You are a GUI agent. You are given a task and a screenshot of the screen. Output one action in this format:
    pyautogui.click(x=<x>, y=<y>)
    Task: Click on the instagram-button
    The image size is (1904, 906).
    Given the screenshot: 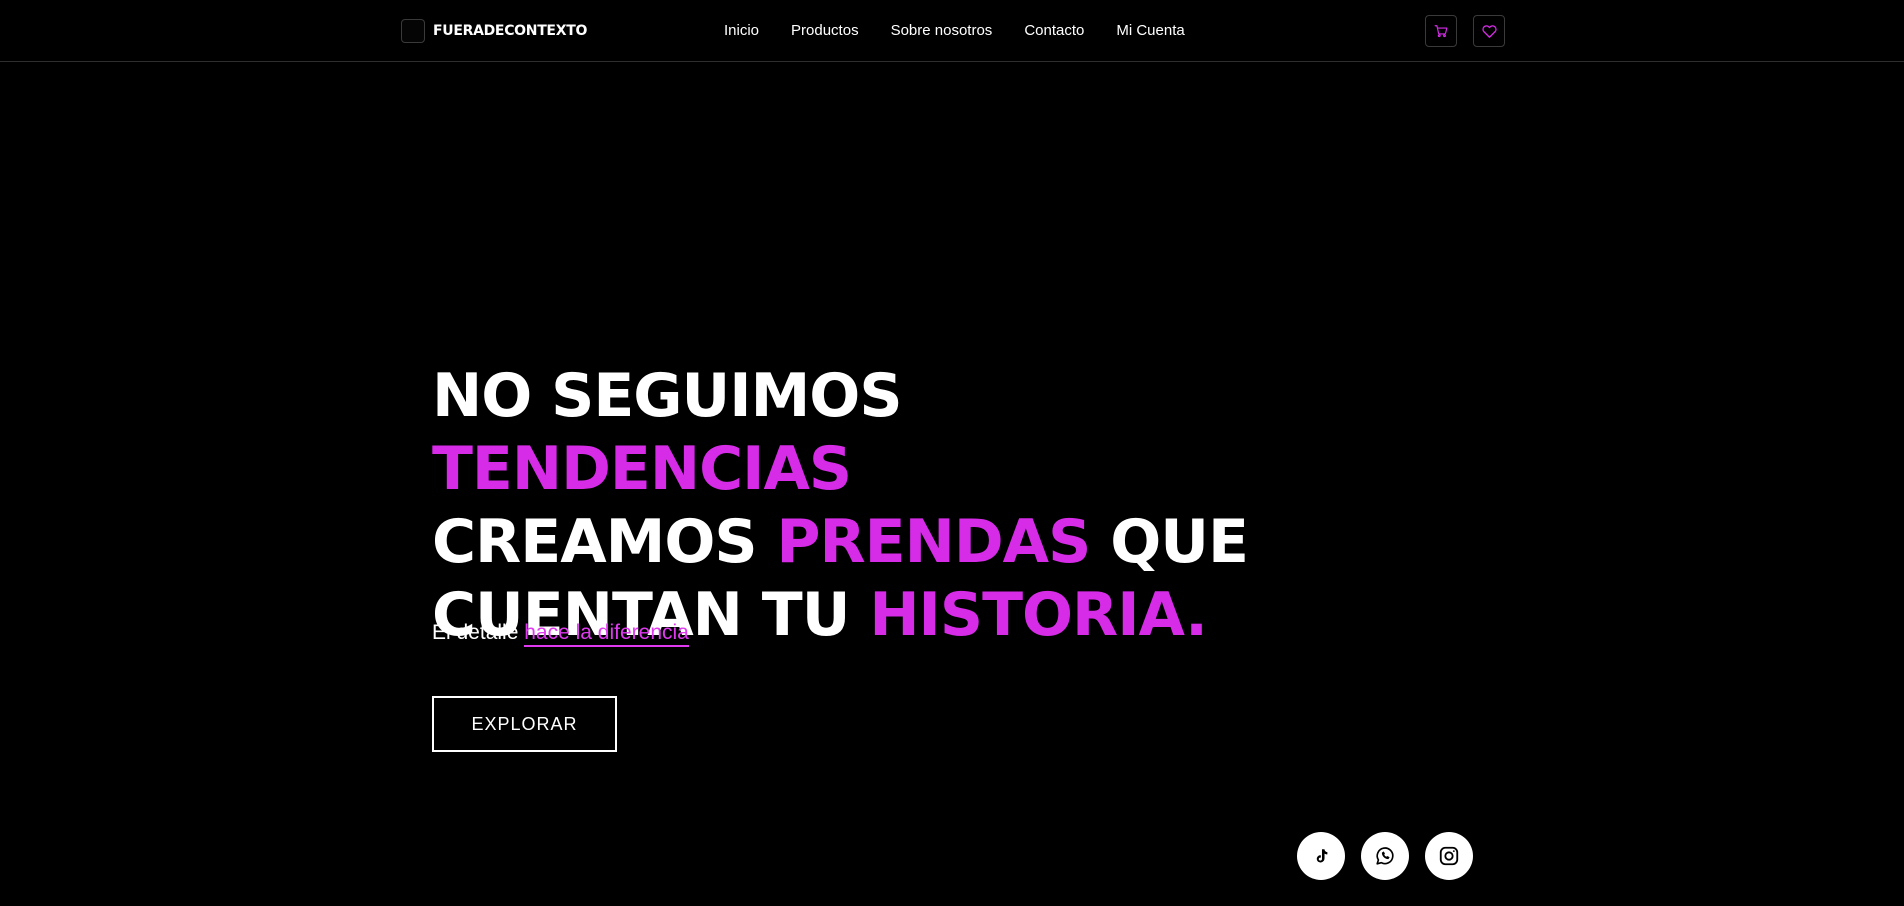 What is the action you would take?
    pyautogui.click(x=1449, y=856)
    